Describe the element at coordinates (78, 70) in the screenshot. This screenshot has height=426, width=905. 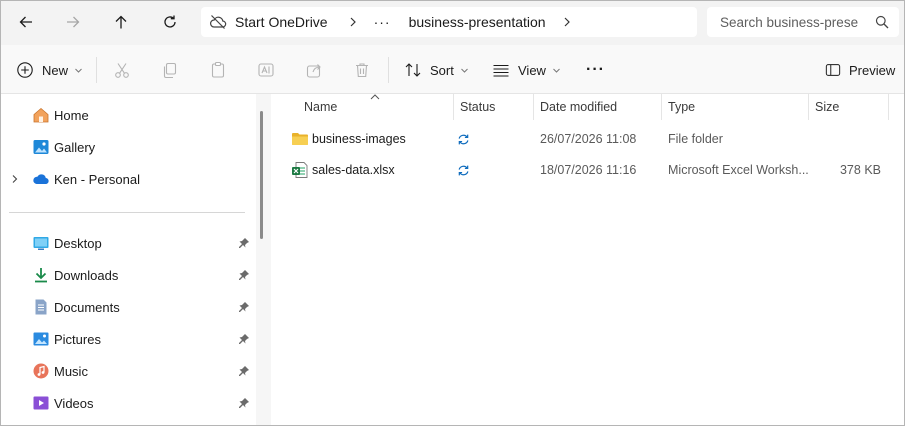
I see `chevron-down-icon` at that location.